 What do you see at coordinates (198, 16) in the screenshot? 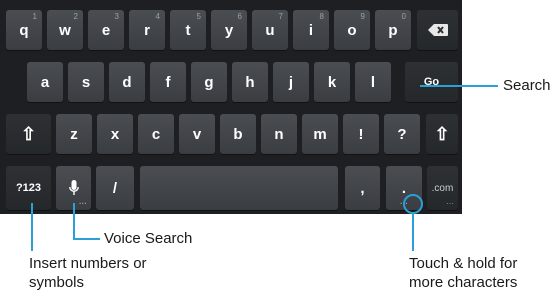
I see `key-number-hint: 5` at bounding box center [198, 16].